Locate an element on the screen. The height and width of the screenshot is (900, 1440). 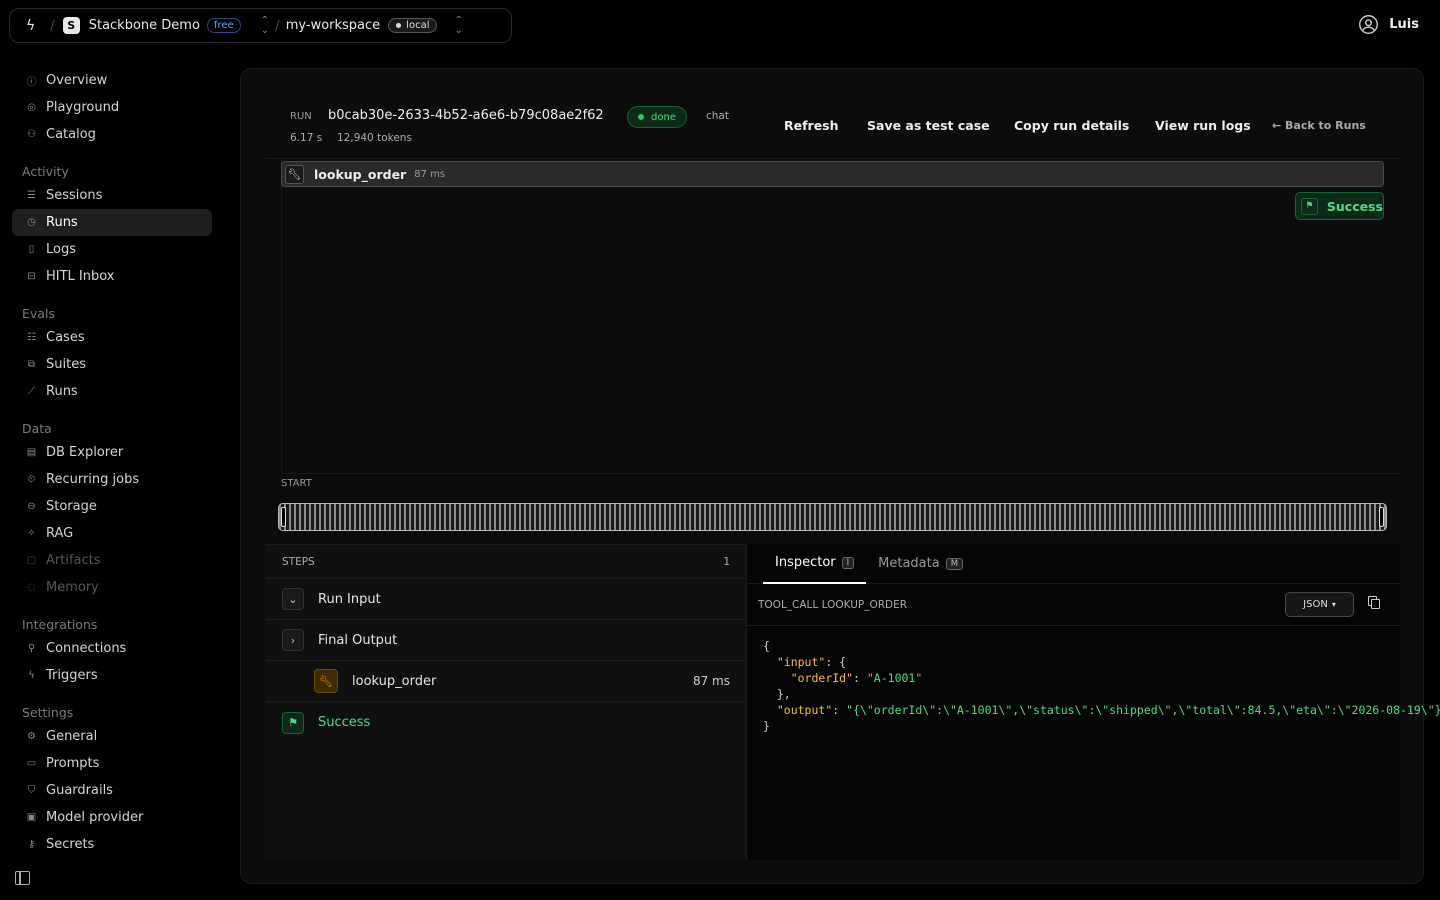
sidebar-item-guardrails: ⛉ Guardrails is located at coordinates (112, 790).